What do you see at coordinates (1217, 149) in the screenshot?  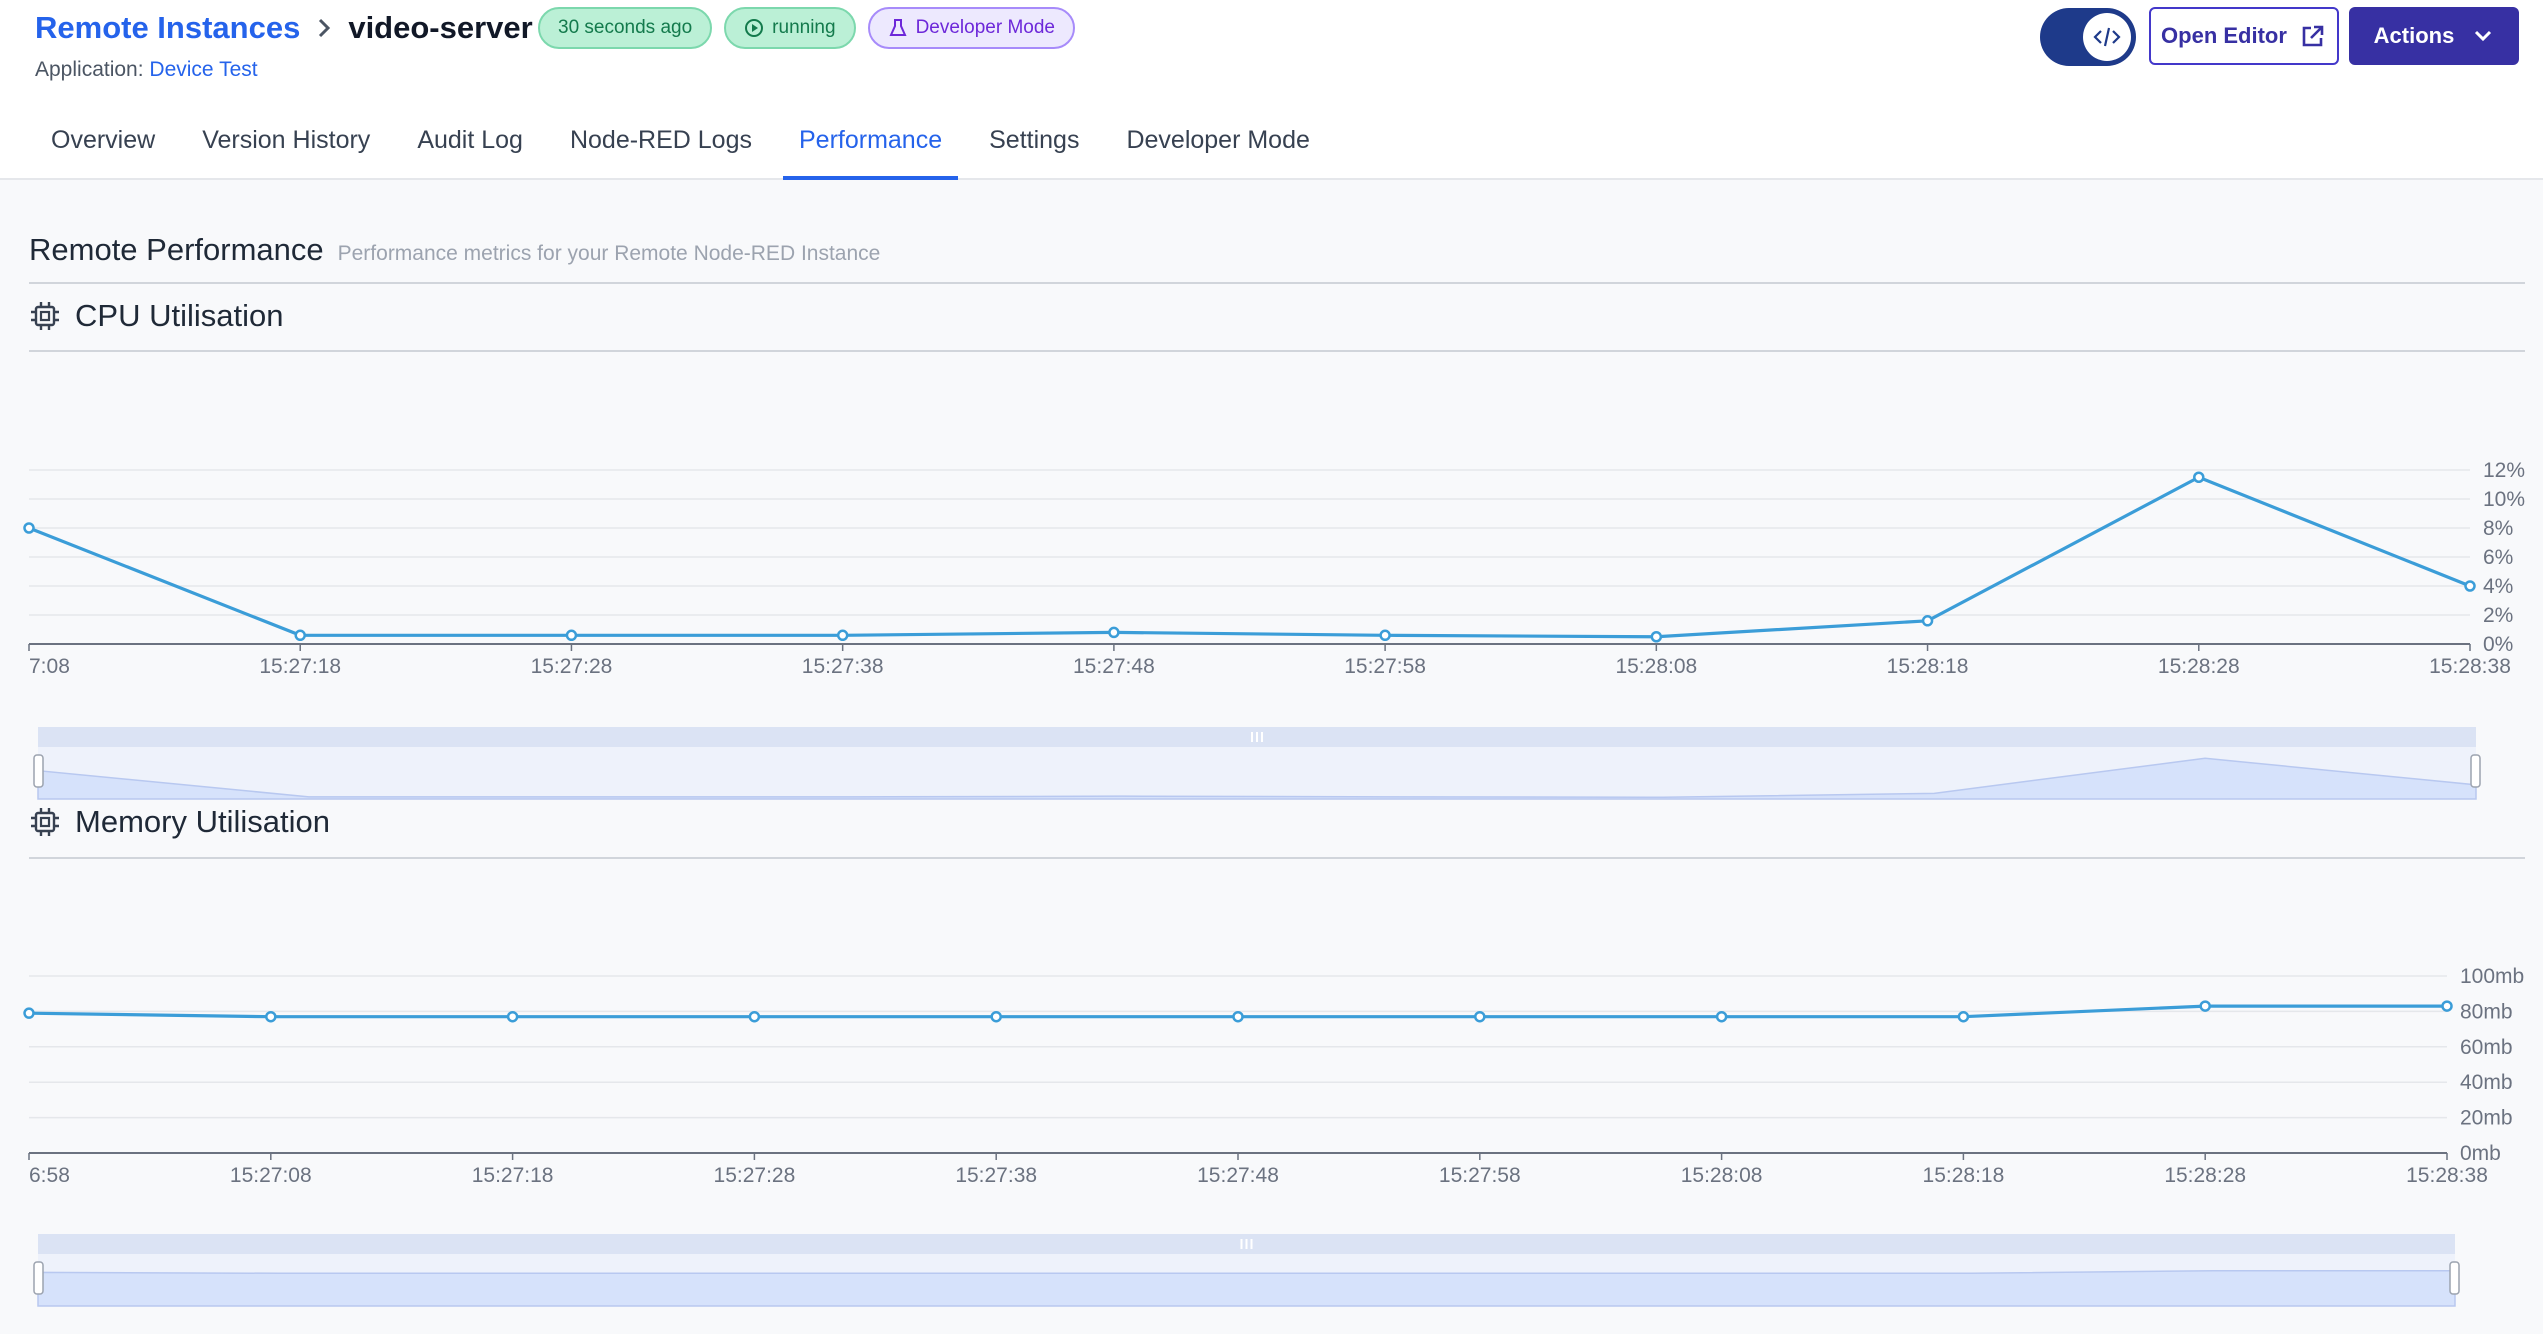 I see `tab-developer-mode: Developer Mode` at bounding box center [1217, 149].